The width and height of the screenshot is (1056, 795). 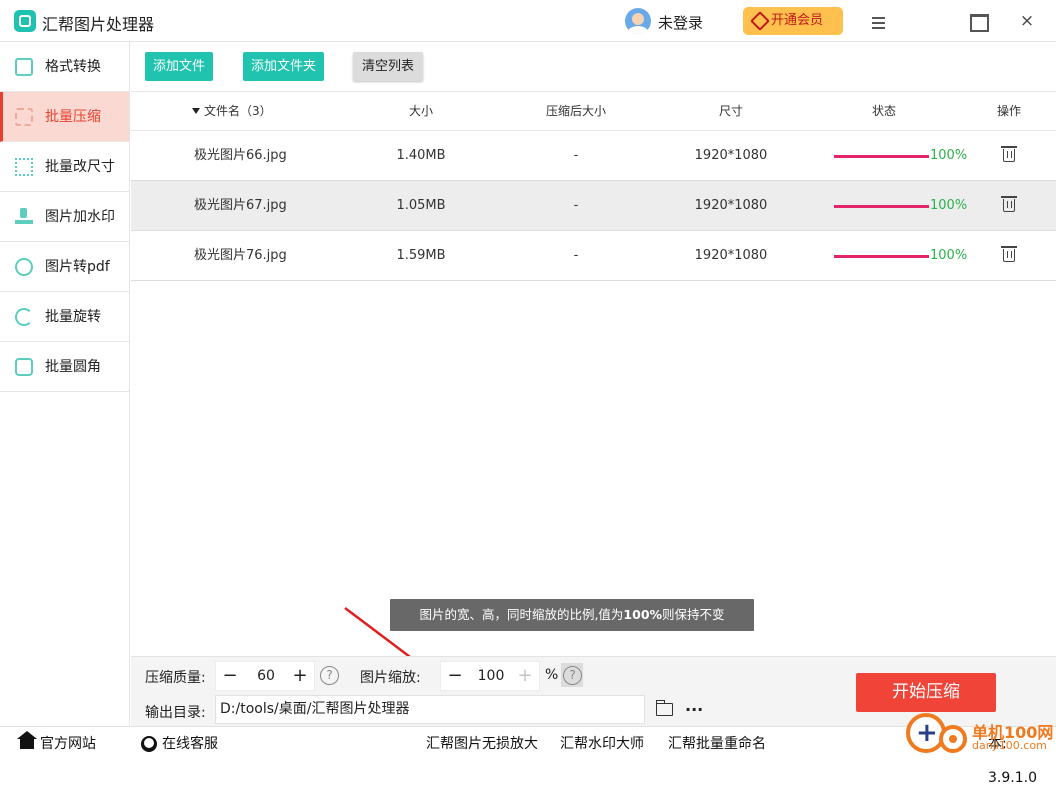 What do you see at coordinates (482, 744) in the screenshot?
I see `footer-link-upscale: 汇帮图片无损放大` at bounding box center [482, 744].